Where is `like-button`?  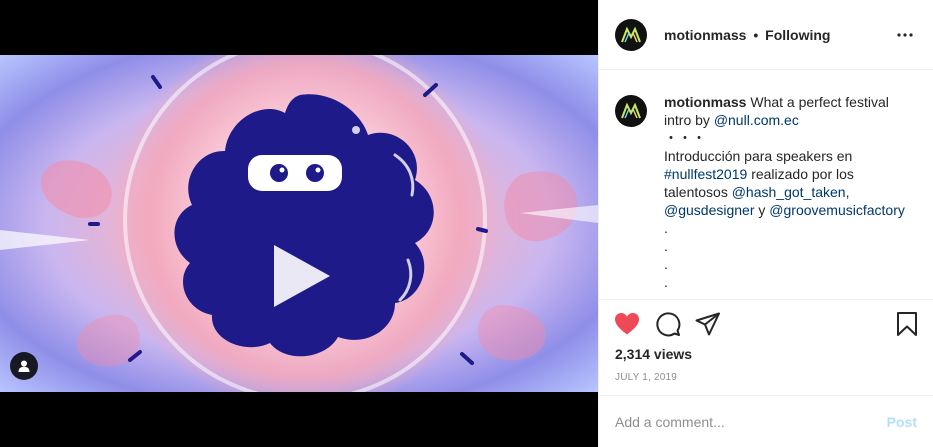
like-button is located at coordinates (627, 324).